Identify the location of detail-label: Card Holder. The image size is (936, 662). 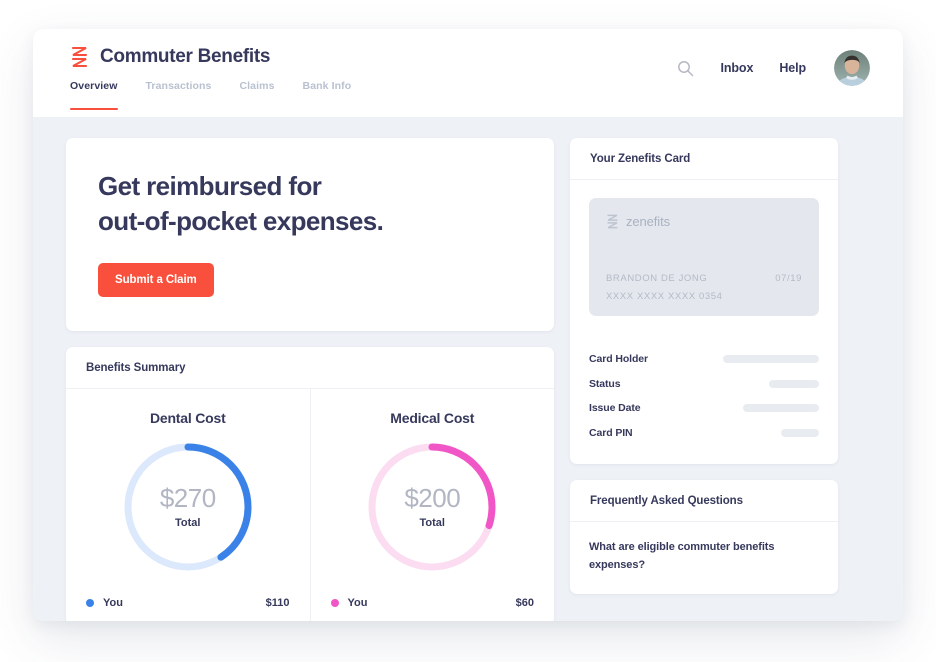
(618, 359).